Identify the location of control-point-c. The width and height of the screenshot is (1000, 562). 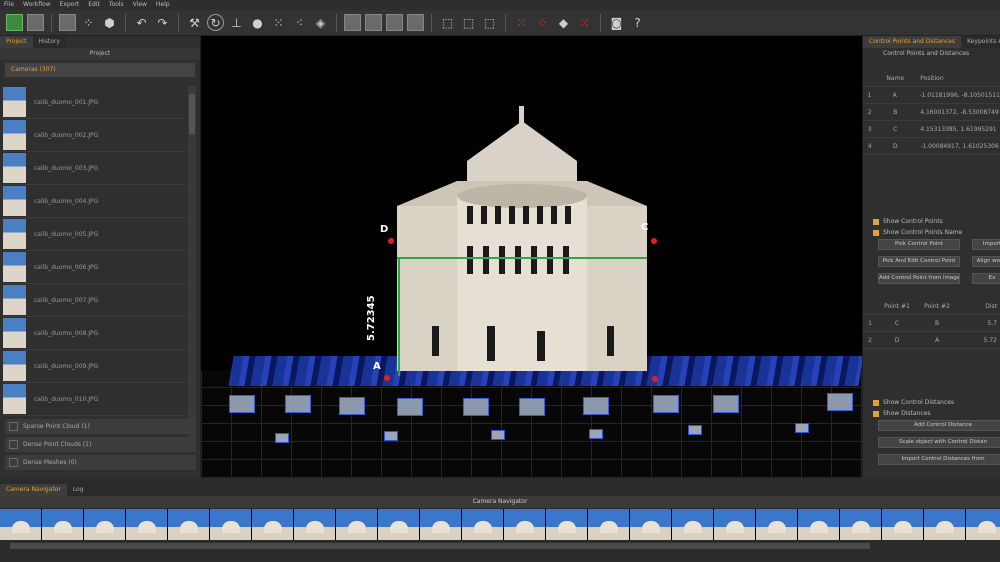
(654, 241).